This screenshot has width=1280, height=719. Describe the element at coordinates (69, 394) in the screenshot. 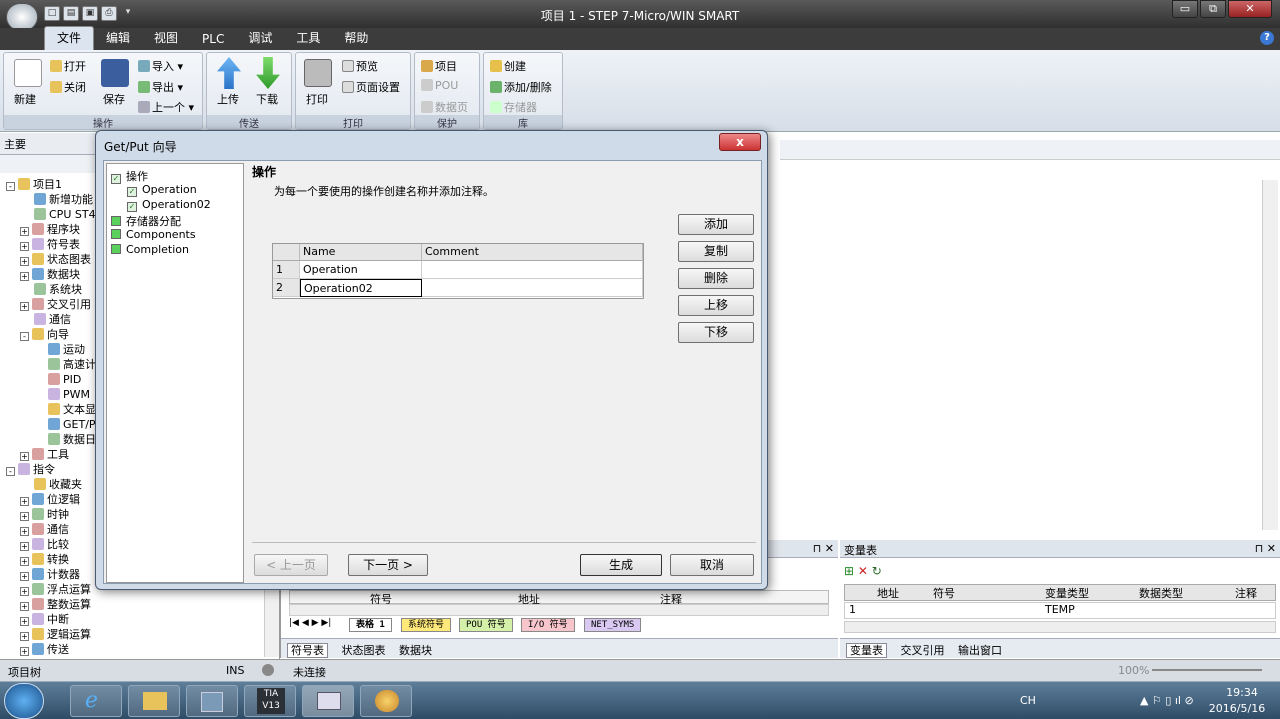

I see `tree-item: PWM` at that location.